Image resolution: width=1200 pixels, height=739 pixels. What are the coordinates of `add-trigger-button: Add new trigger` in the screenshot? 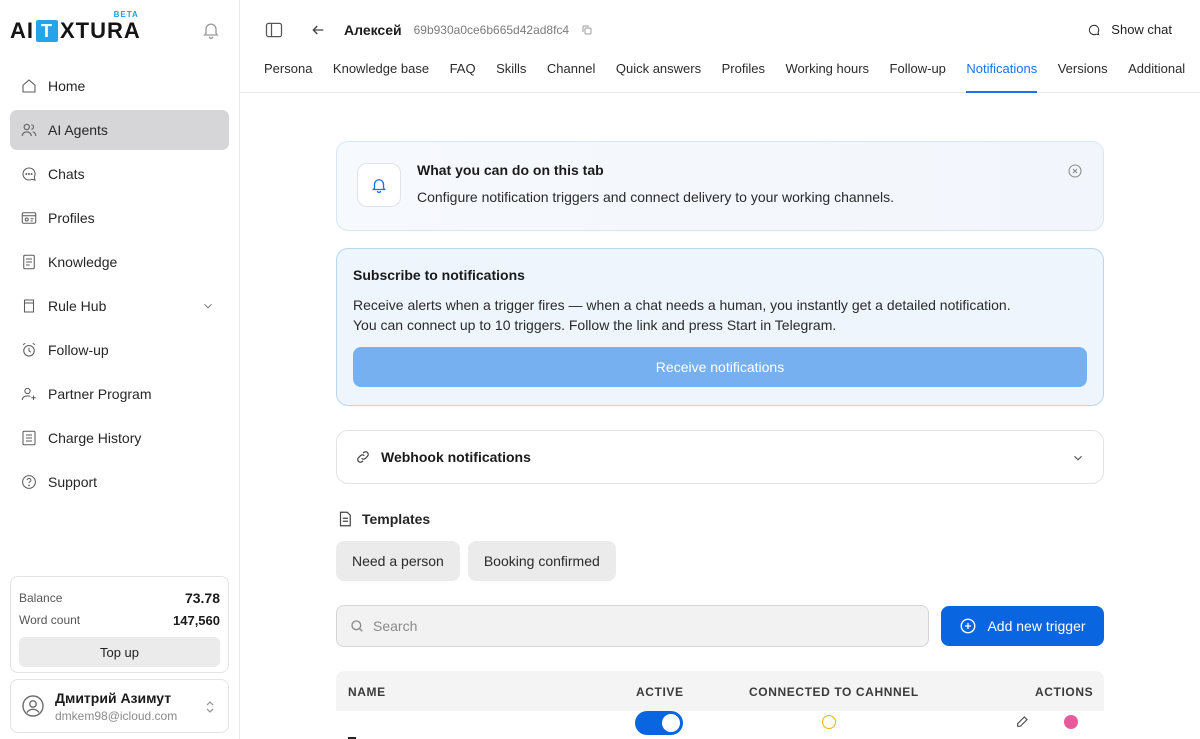 It's located at (1022, 626).